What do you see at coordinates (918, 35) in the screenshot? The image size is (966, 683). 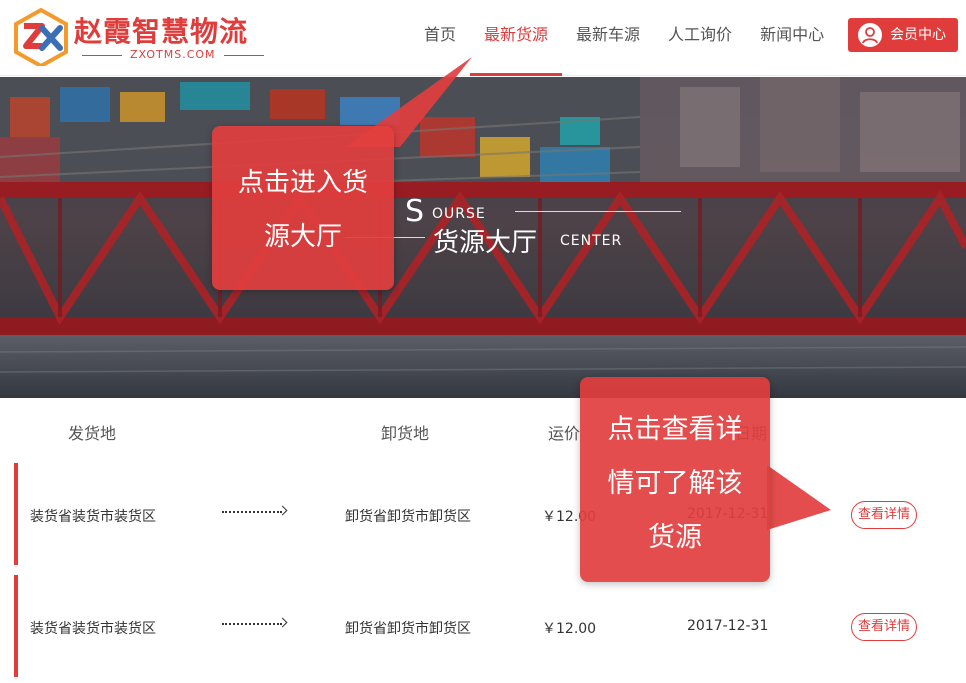 I see `member-center-label: 会员中心` at bounding box center [918, 35].